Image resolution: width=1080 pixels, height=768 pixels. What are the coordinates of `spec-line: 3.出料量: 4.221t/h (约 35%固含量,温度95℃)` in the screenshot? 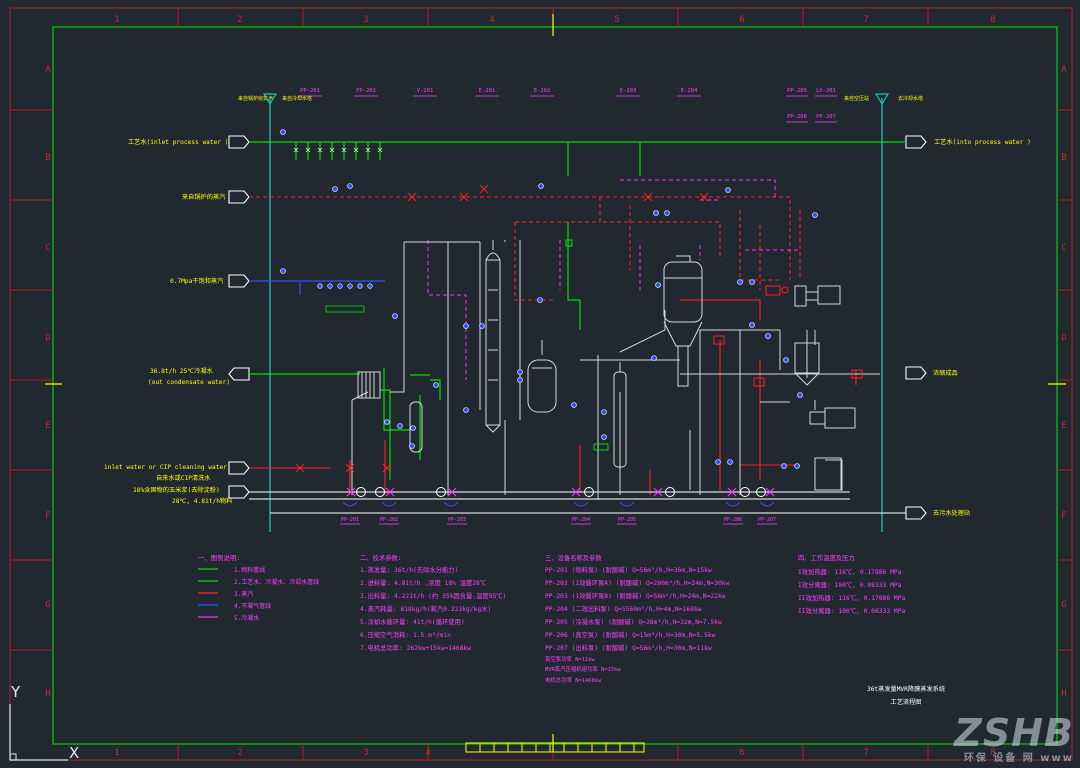 It's located at (433, 595).